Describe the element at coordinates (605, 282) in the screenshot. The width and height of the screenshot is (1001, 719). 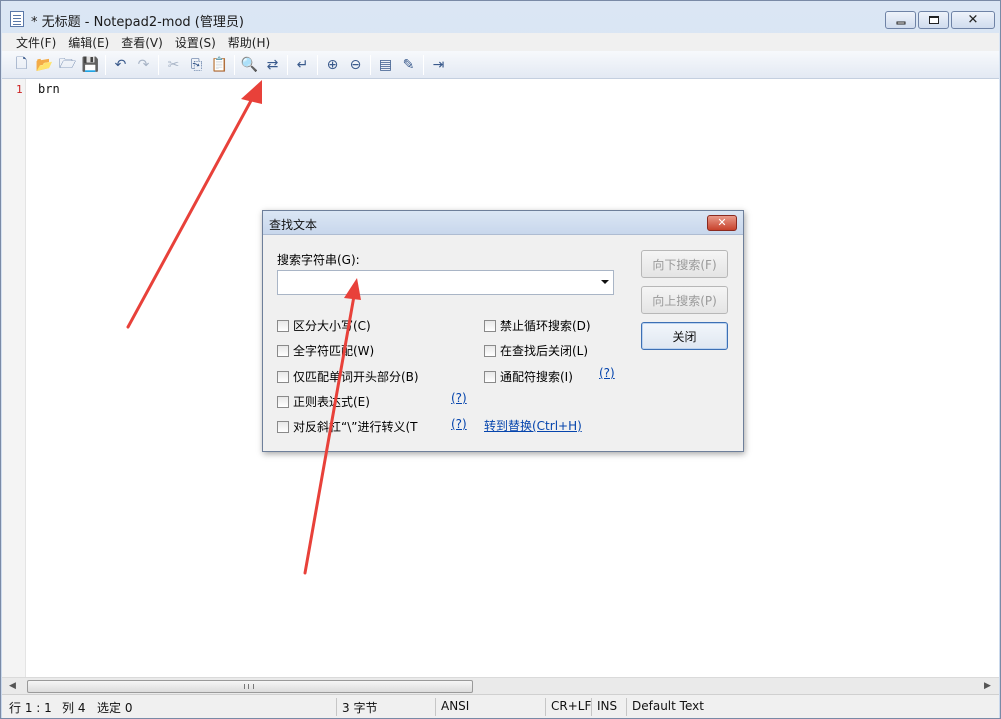
I see `chevron-down-icon` at that location.